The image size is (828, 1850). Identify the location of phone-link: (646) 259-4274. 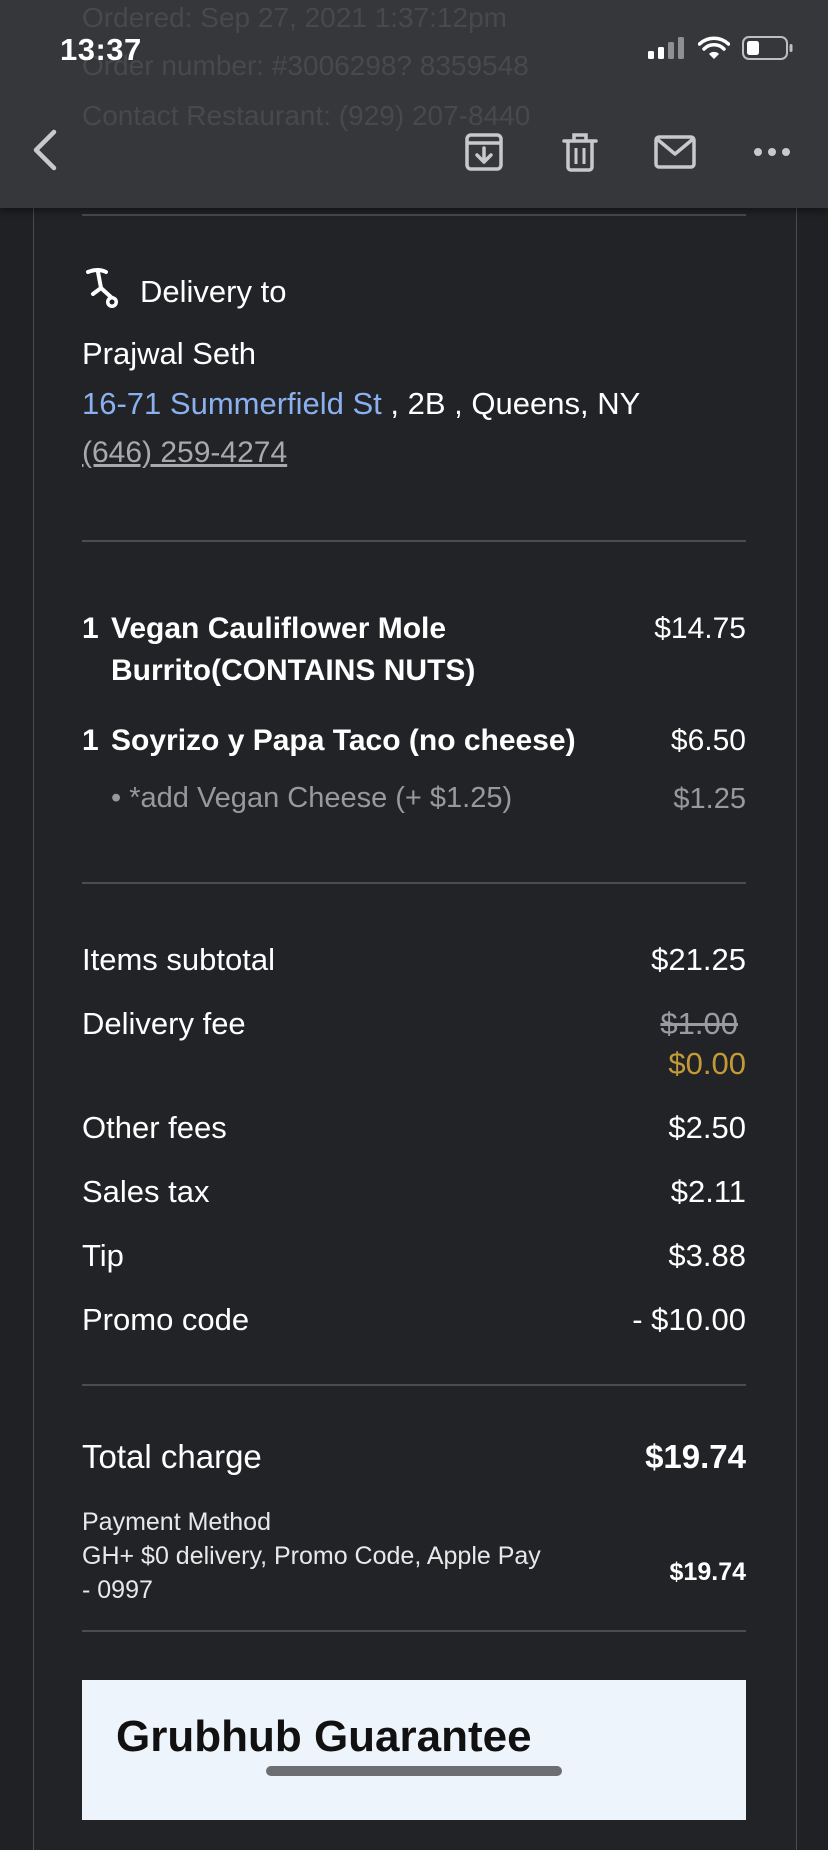
(184, 453).